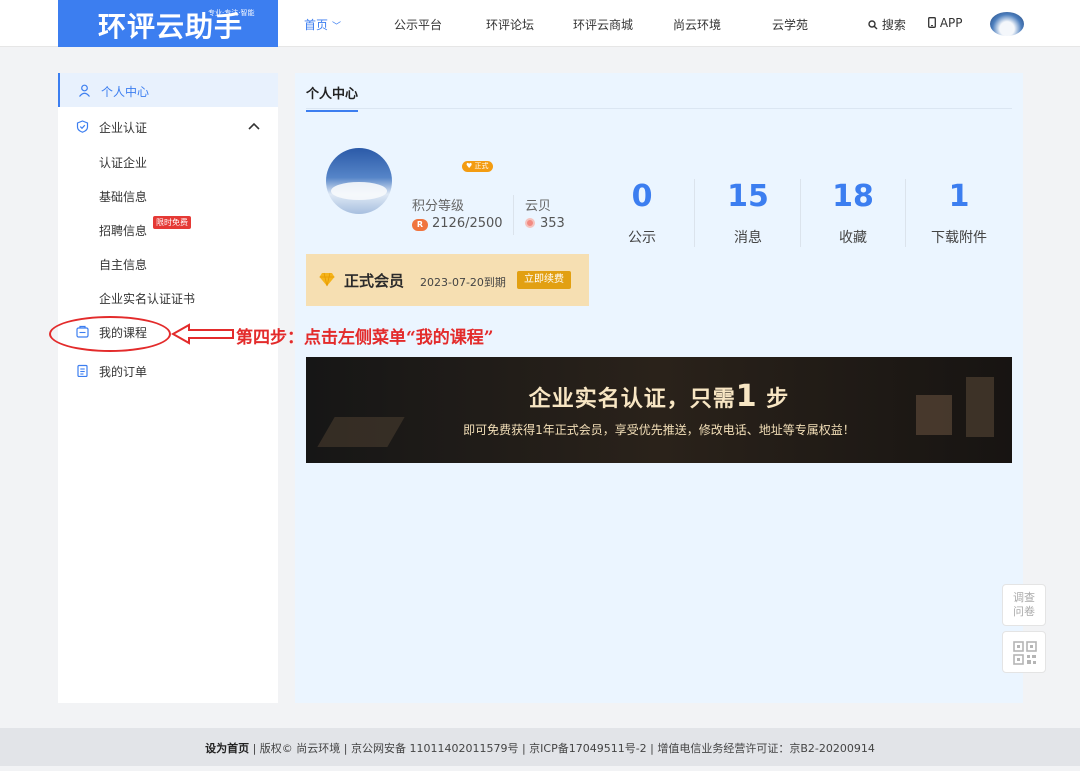  What do you see at coordinates (123, 162) in the screenshot?
I see `sidebar-sub-certified-enterprise: 认证企业` at bounding box center [123, 162].